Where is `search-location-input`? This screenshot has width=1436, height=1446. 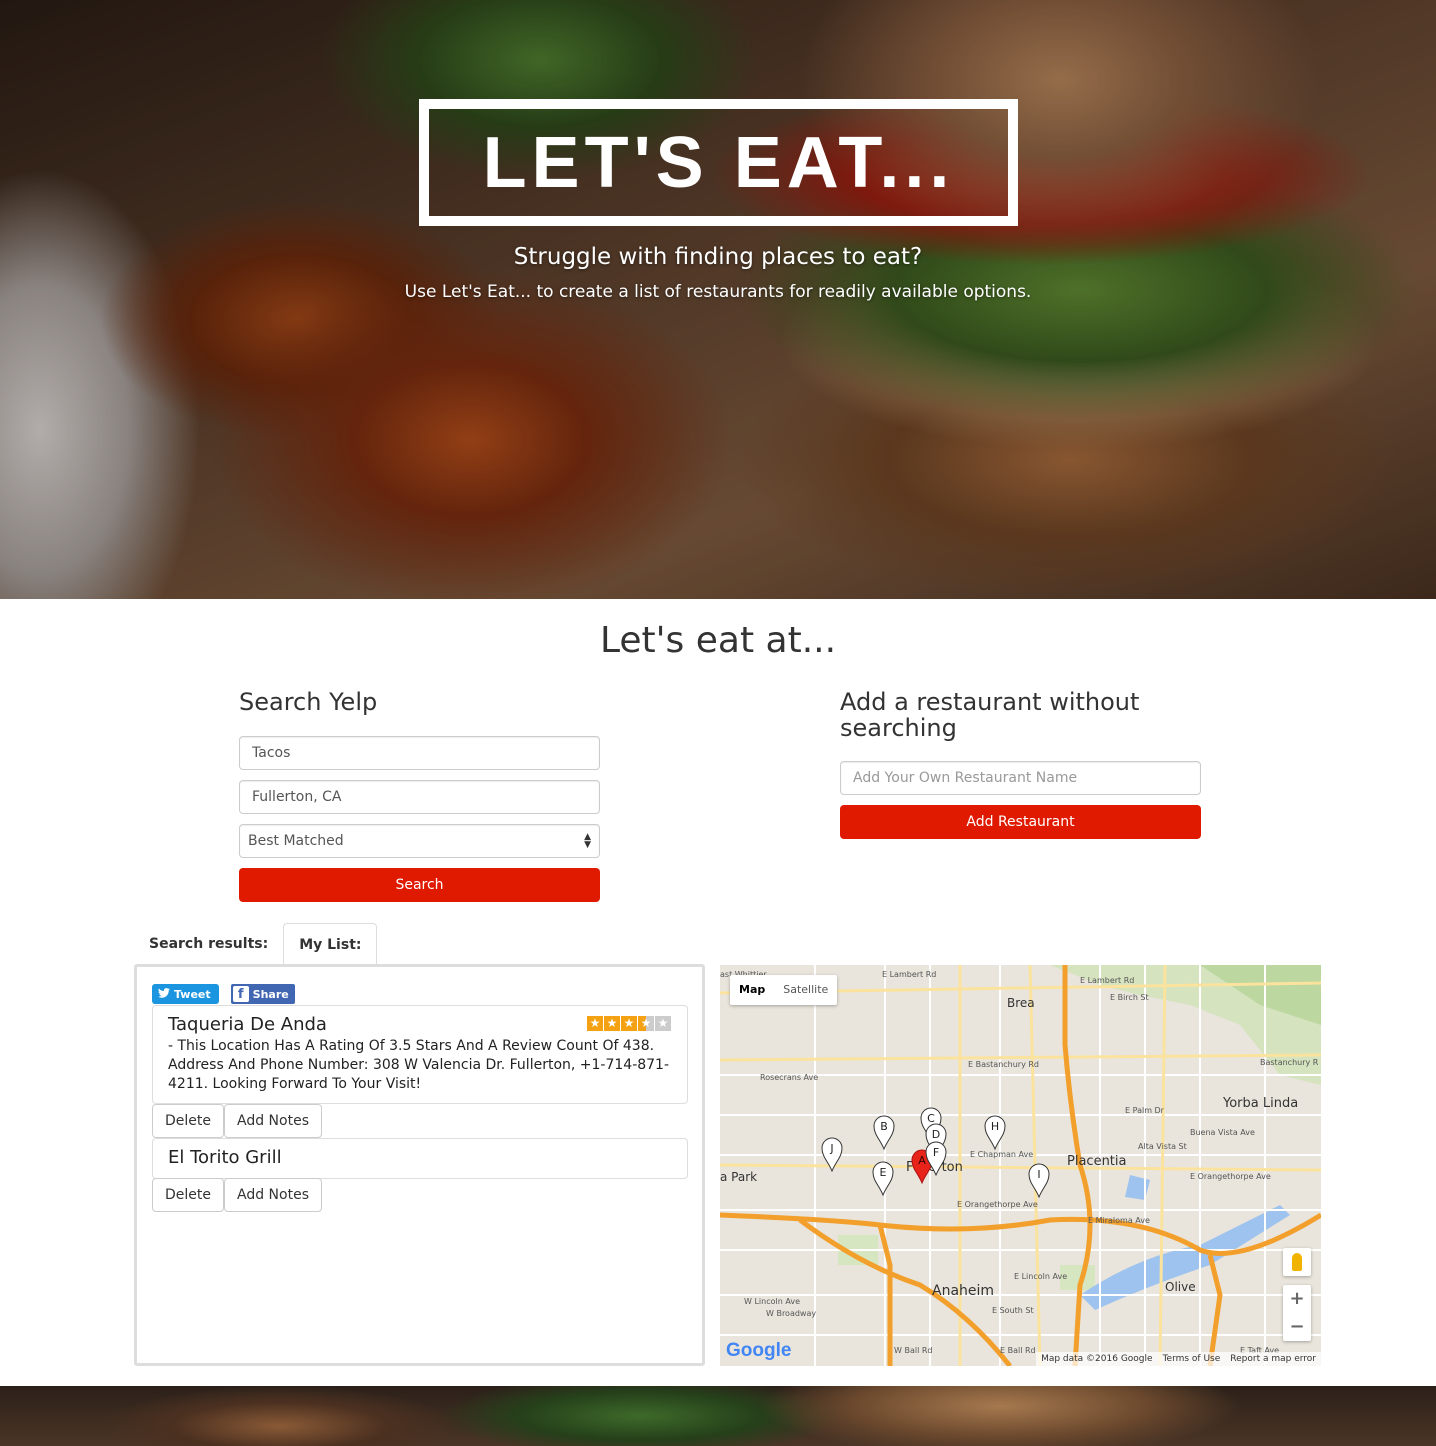 search-location-input is located at coordinates (419, 797).